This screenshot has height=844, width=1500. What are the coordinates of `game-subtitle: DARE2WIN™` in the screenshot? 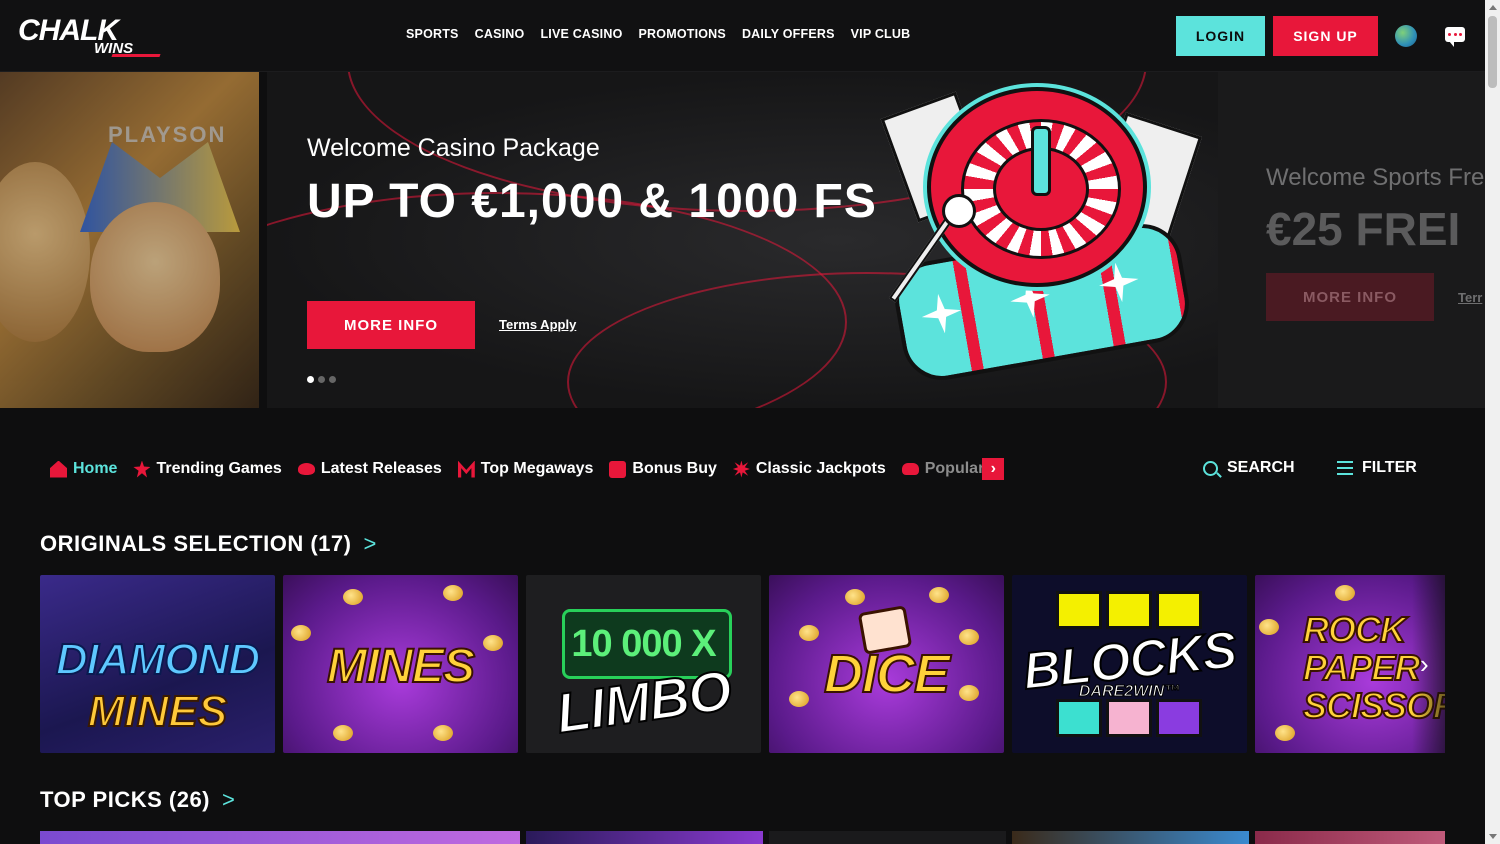 It's located at (1129, 692).